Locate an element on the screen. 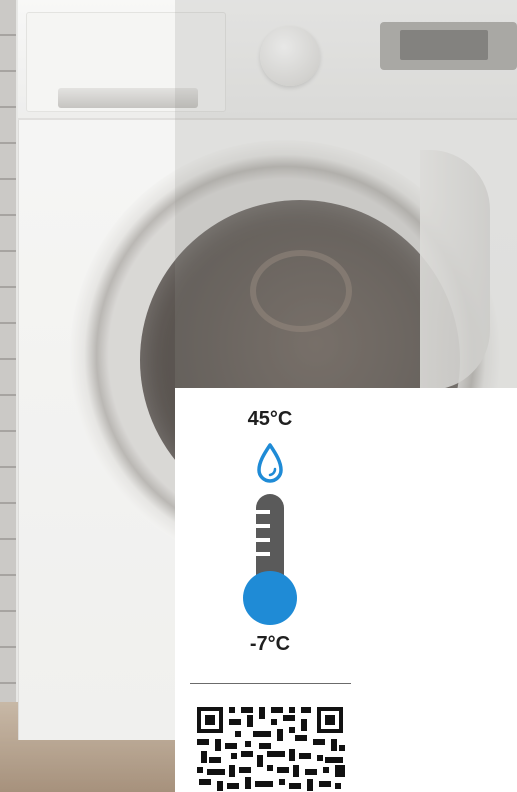  water-droplet-icon is located at coordinates (270, 463).